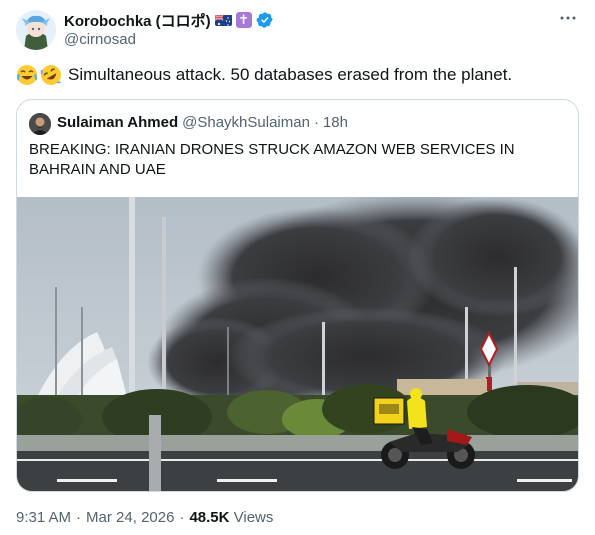  What do you see at coordinates (137, 20) in the screenshot?
I see `author-display-name: Korobochka (コロポ)` at bounding box center [137, 20].